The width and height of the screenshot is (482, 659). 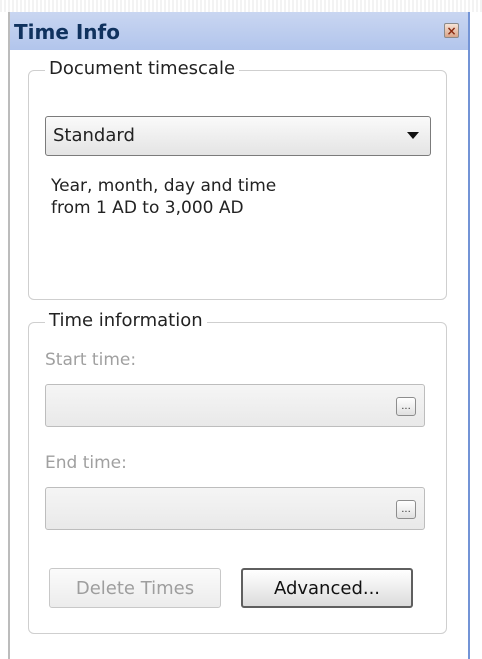 What do you see at coordinates (135, 588) in the screenshot?
I see `delete-times-button: Delete Times` at bounding box center [135, 588].